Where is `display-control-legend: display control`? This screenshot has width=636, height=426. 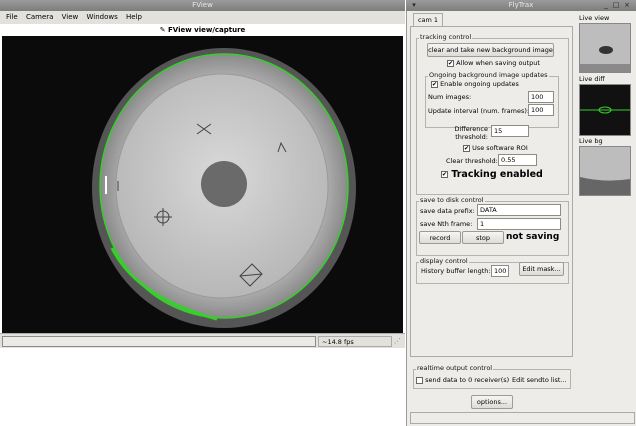
display-control-legend: display control is located at coordinates (444, 261).